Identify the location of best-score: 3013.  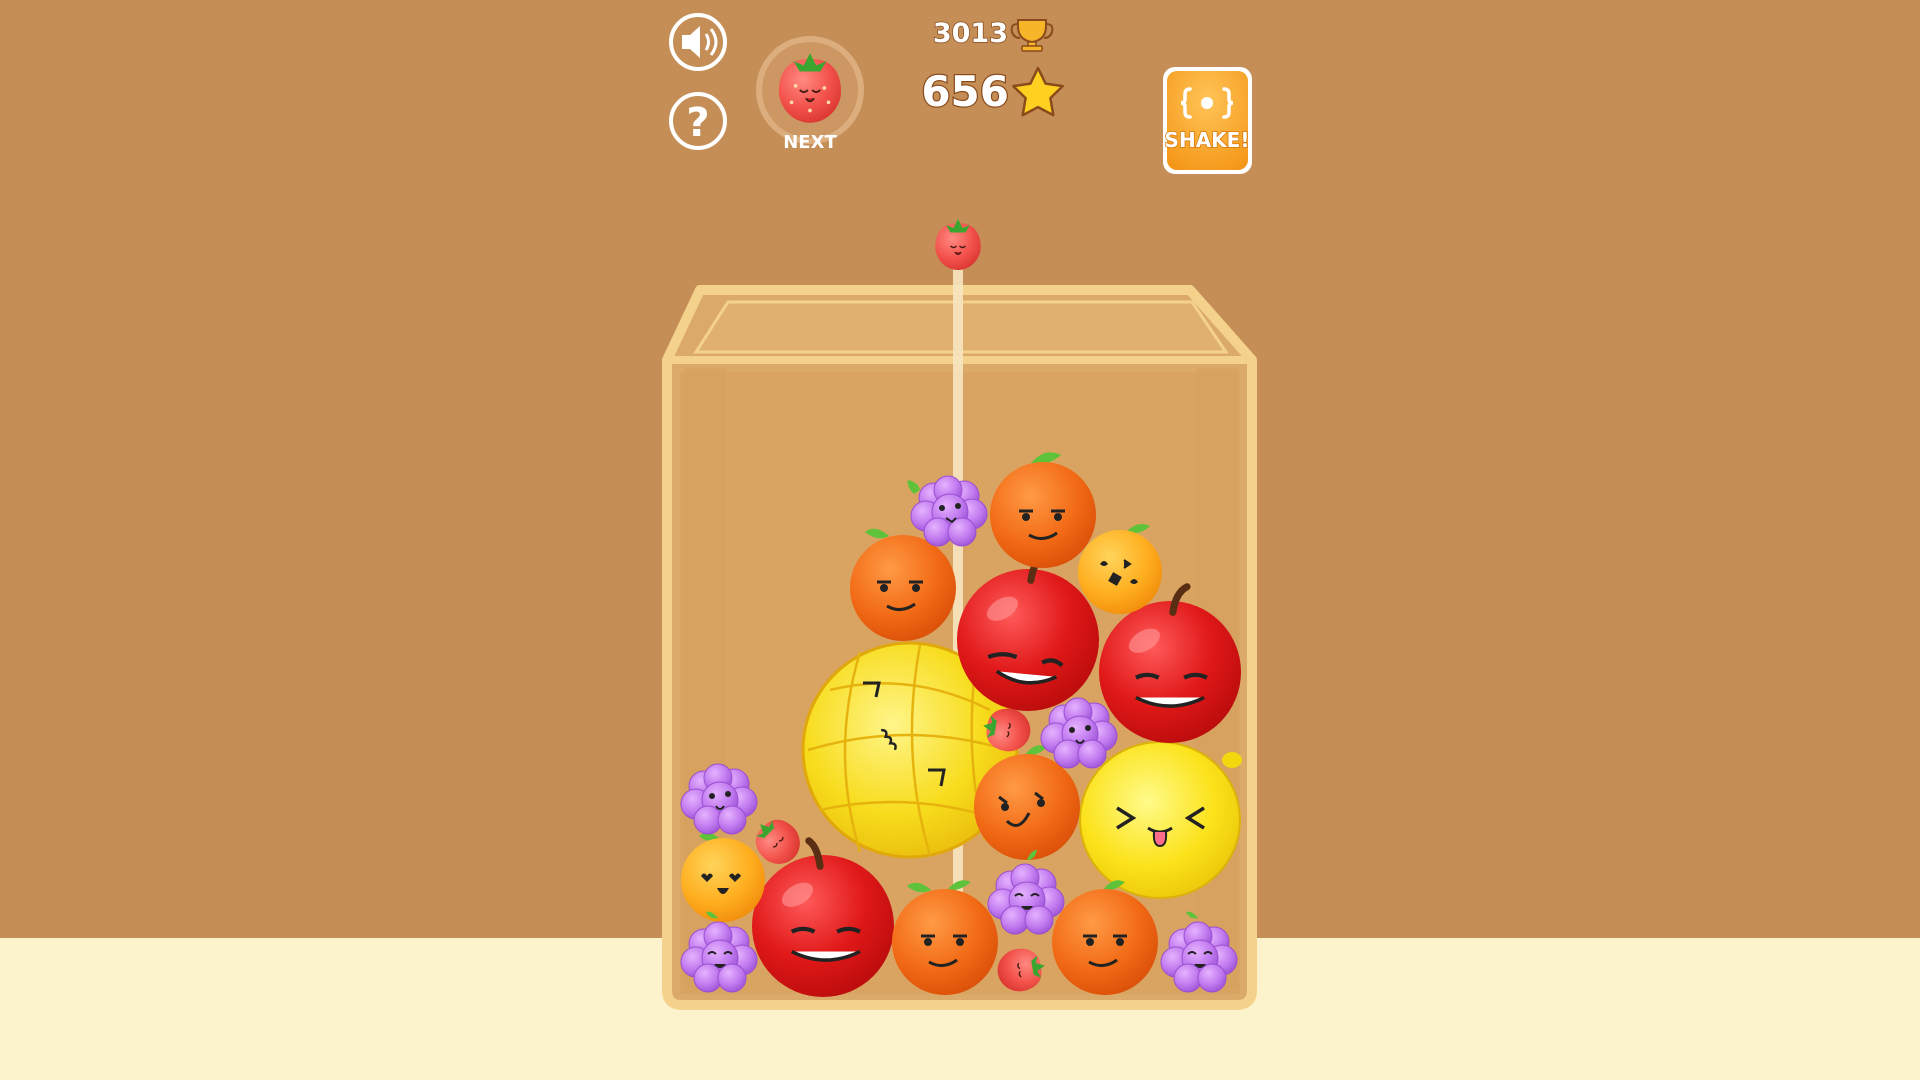
(993, 34).